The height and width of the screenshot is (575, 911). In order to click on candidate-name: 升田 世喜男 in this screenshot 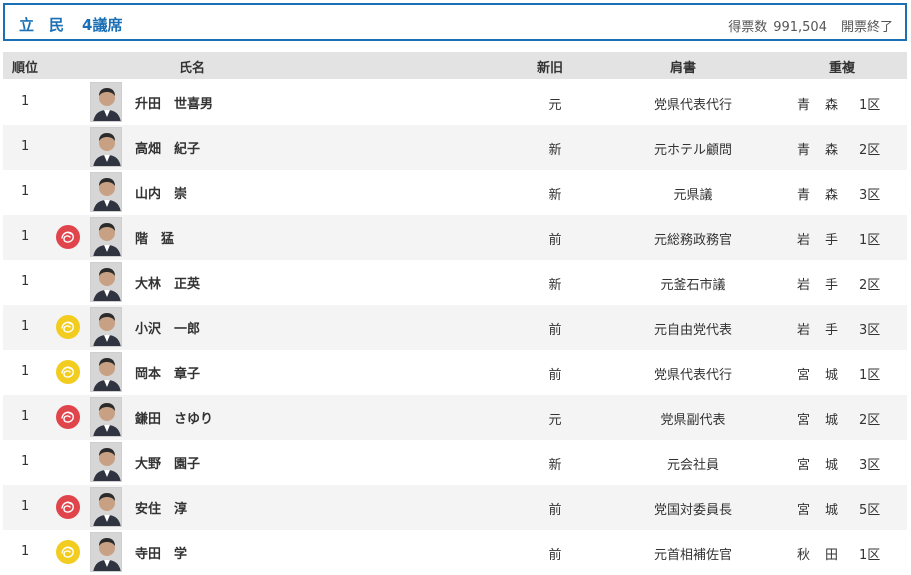, I will do `click(174, 104)`.